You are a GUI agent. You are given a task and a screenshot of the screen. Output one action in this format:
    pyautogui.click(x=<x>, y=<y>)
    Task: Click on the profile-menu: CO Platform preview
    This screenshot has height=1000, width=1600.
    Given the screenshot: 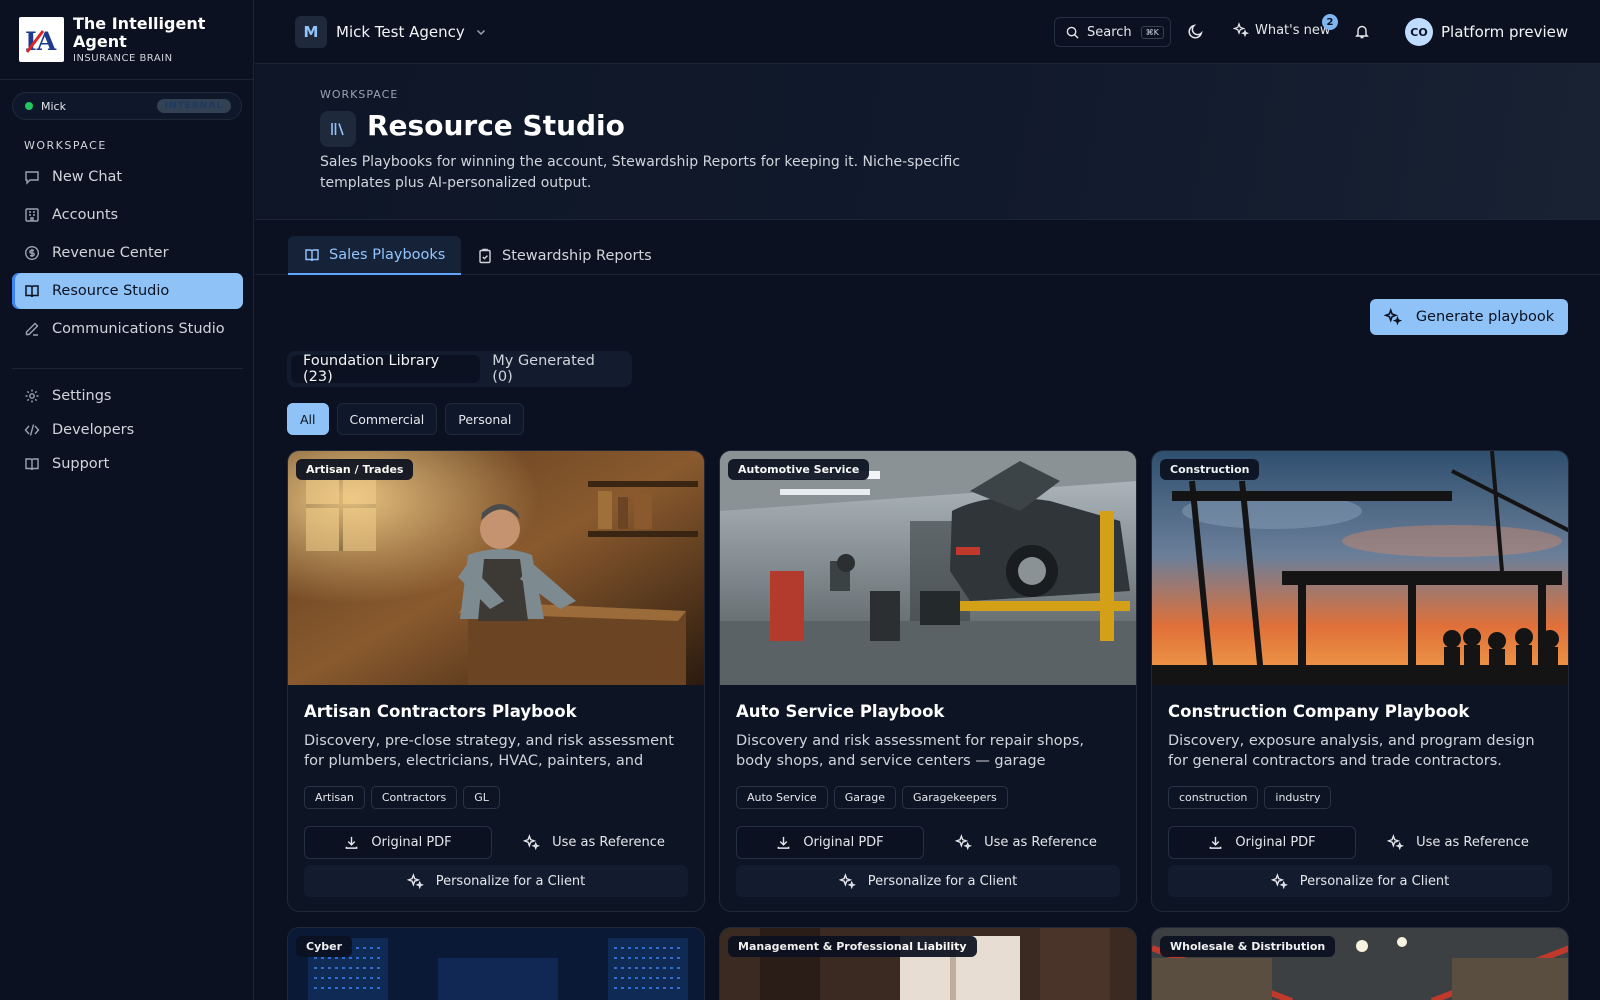 What is the action you would take?
    pyautogui.click(x=1486, y=32)
    